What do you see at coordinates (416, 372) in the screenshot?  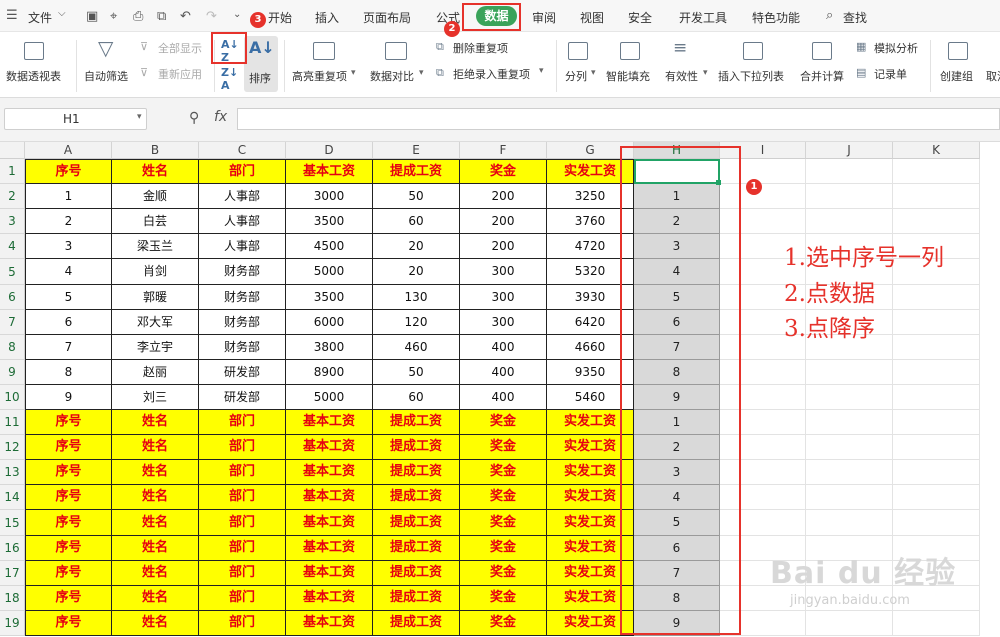 I see `table-cell: 50` at bounding box center [416, 372].